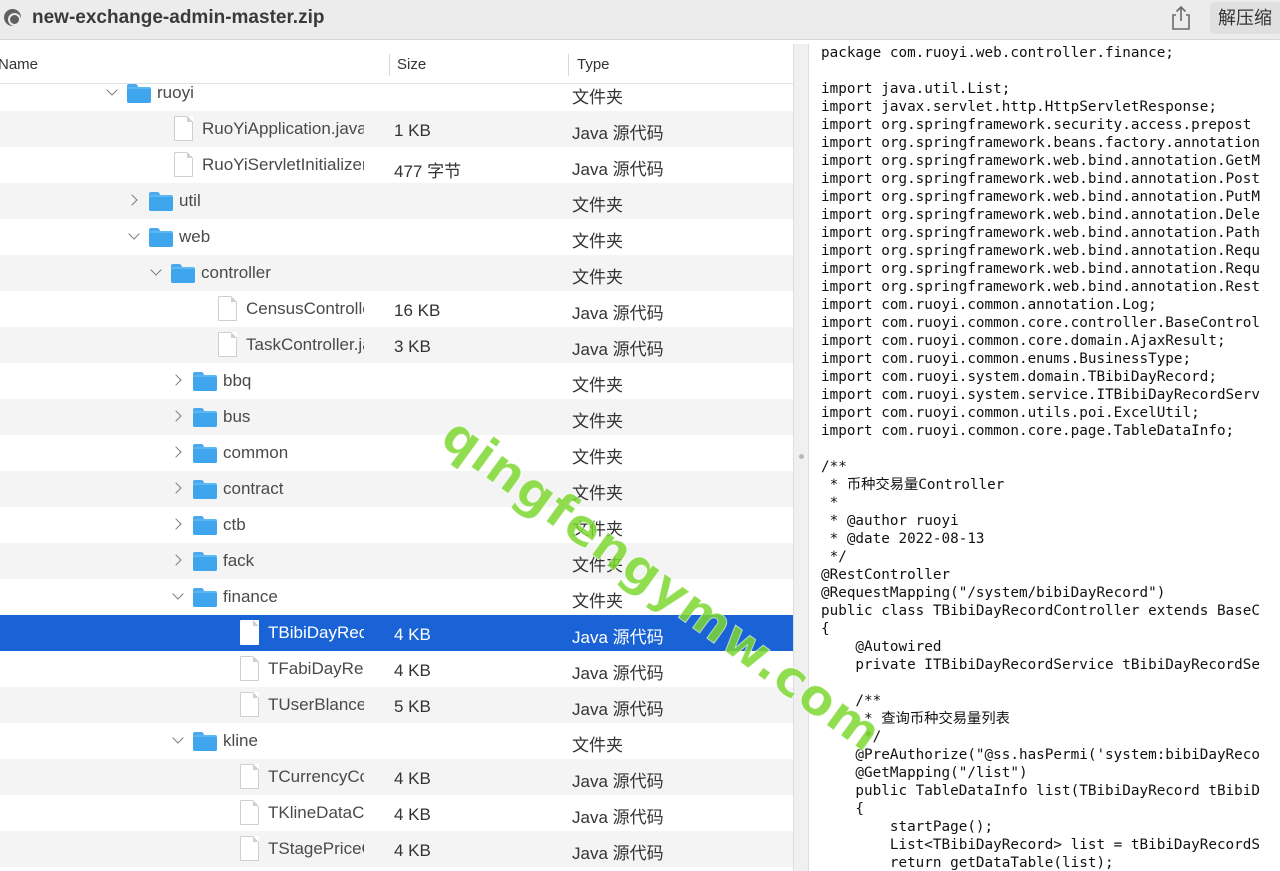 The image size is (1280, 871). I want to click on file-row: TUserBlanceC 5 KB Java 源代码, so click(396, 705).